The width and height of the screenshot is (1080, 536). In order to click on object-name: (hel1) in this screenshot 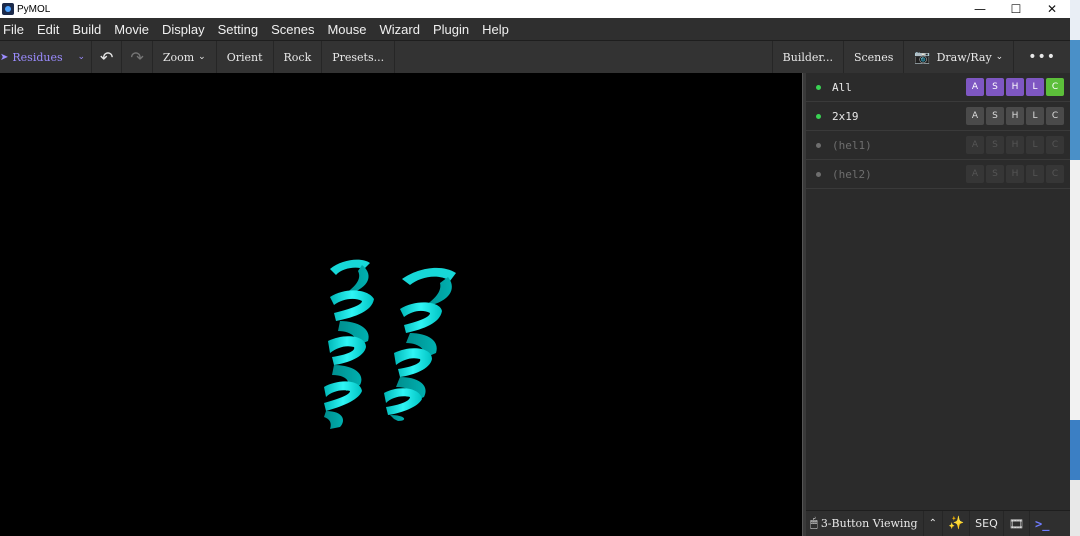, I will do `click(852, 145)`.